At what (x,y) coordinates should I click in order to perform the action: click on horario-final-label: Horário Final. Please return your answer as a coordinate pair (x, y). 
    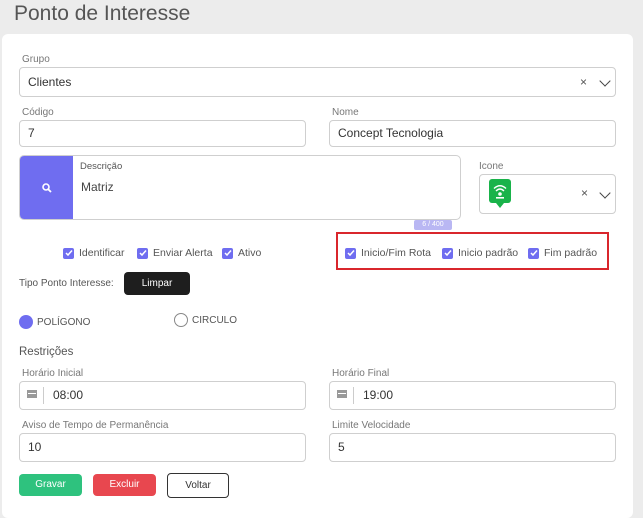
    Looking at the image, I should click on (361, 373).